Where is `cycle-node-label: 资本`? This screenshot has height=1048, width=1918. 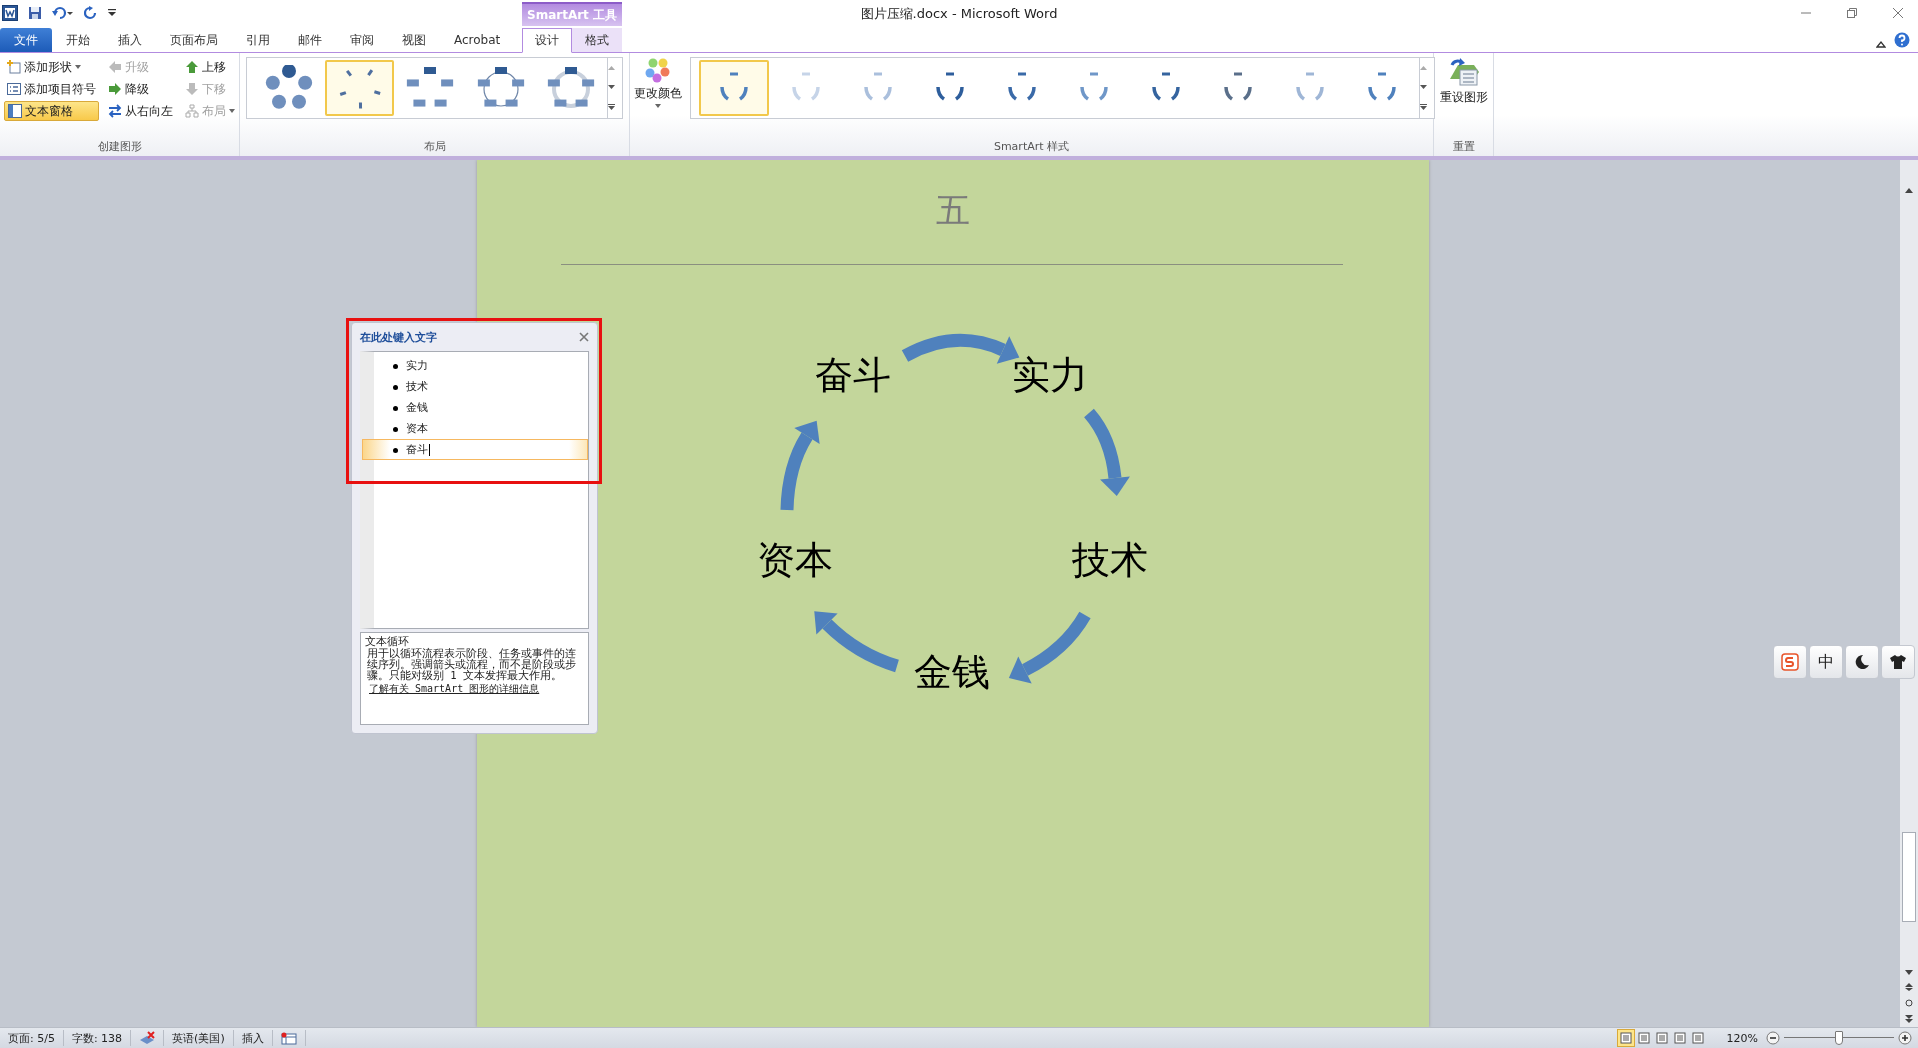 cycle-node-label: 资本 is located at coordinates (795, 560).